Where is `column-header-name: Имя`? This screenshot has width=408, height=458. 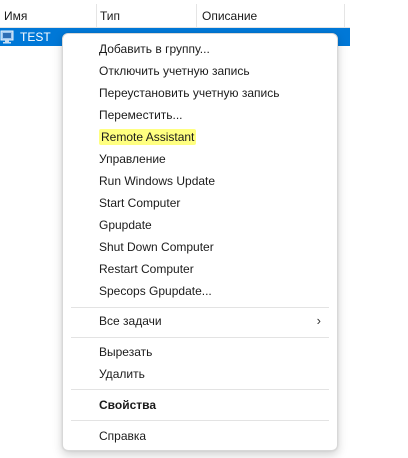 column-header-name: Имя is located at coordinates (50, 16).